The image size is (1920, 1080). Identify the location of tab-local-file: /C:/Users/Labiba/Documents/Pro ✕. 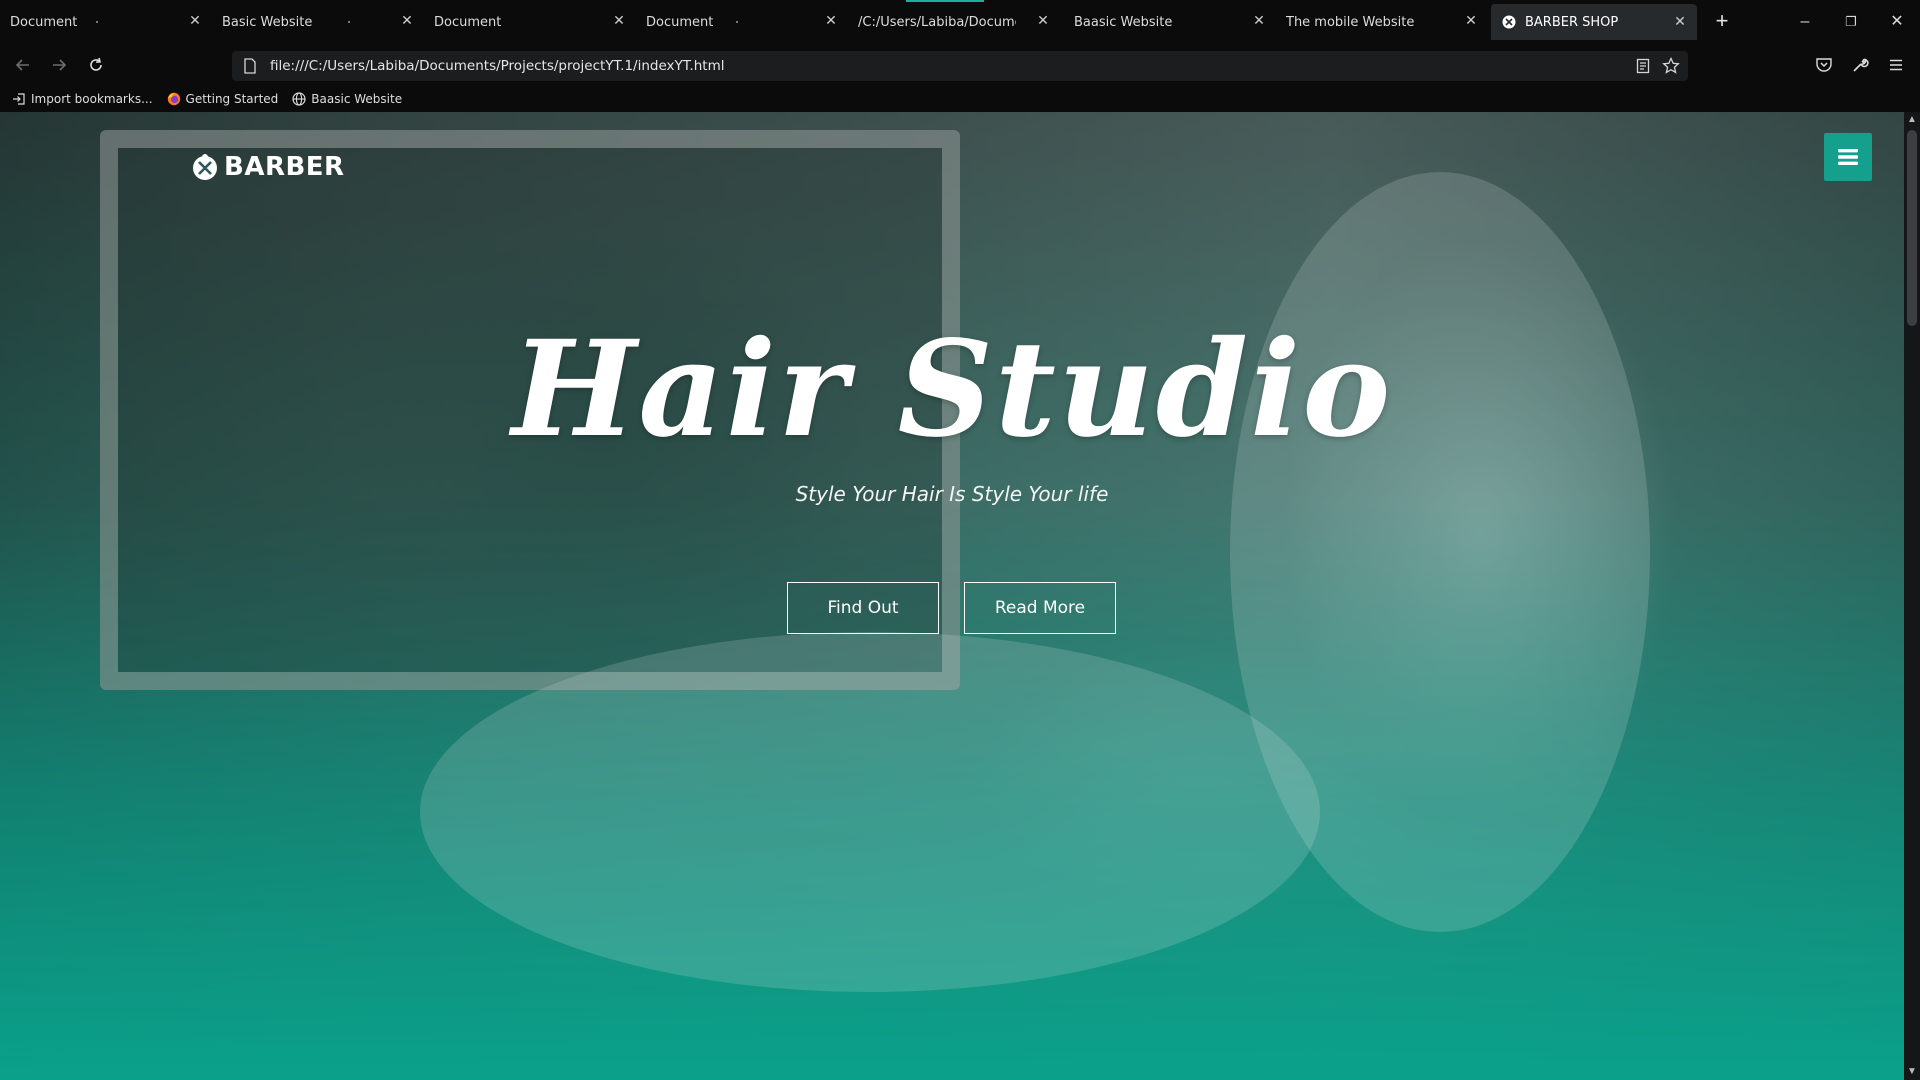
(954, 22).